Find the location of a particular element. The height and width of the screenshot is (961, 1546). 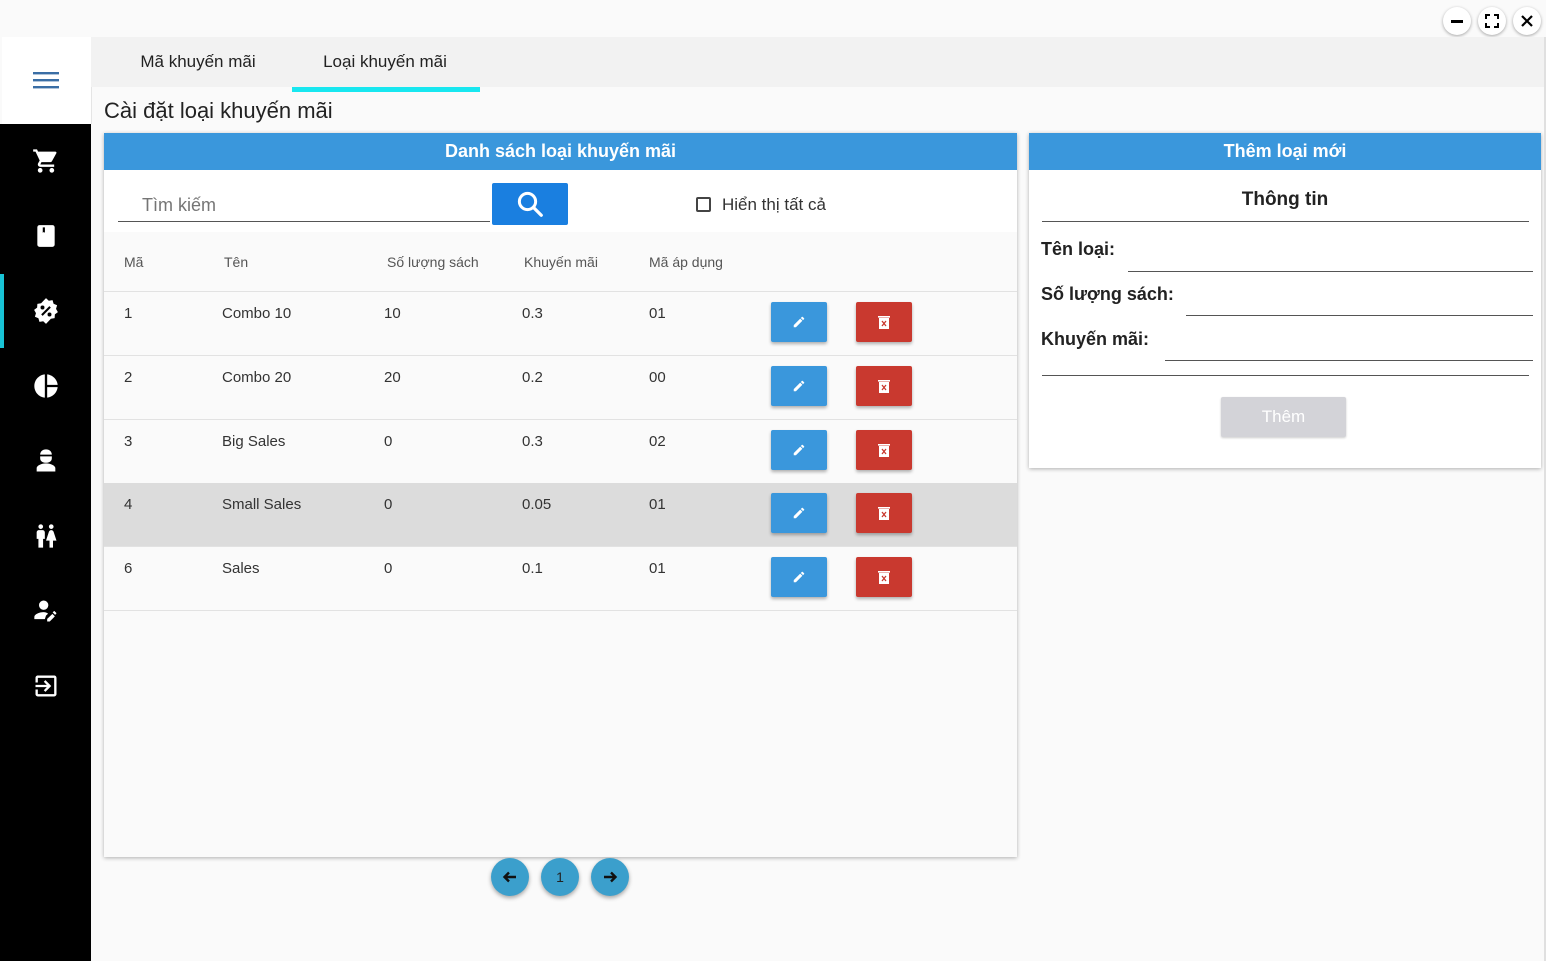

show-all-checkbox is located at coordinates (703, 204).